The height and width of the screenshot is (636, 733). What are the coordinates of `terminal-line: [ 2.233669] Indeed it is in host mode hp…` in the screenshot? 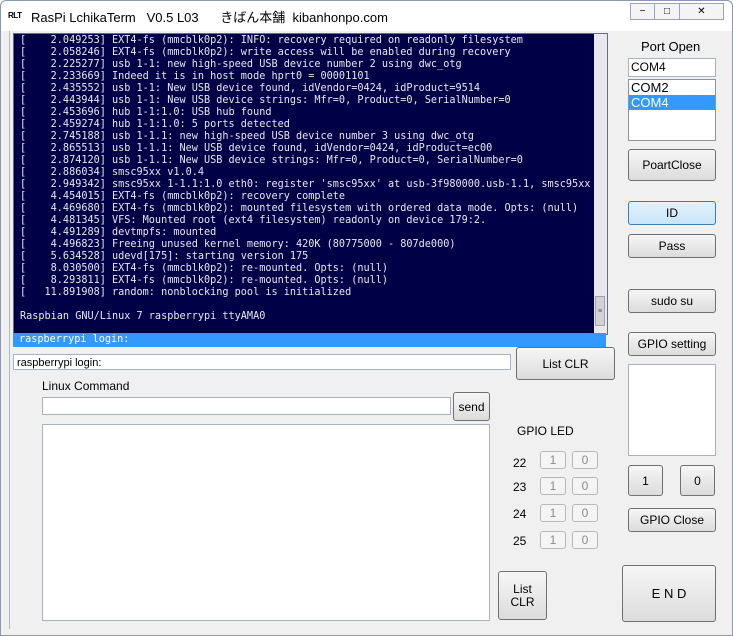 It's located at (195, 76).